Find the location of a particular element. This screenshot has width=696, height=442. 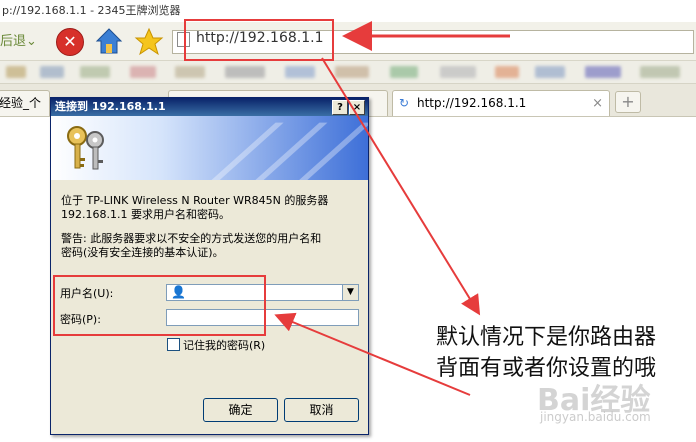

watermark-url: jingyan.baidu.com is located at coordinates (595, 417).